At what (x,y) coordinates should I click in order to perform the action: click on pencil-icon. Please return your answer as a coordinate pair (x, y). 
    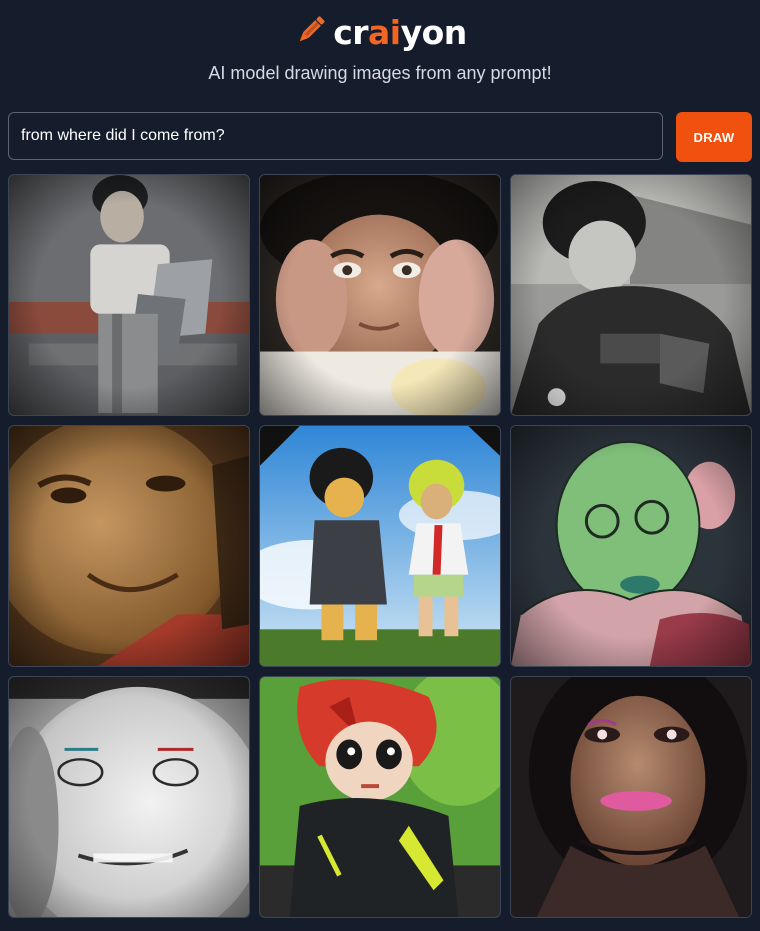
    Looking at the image, I should click on (311, 32).